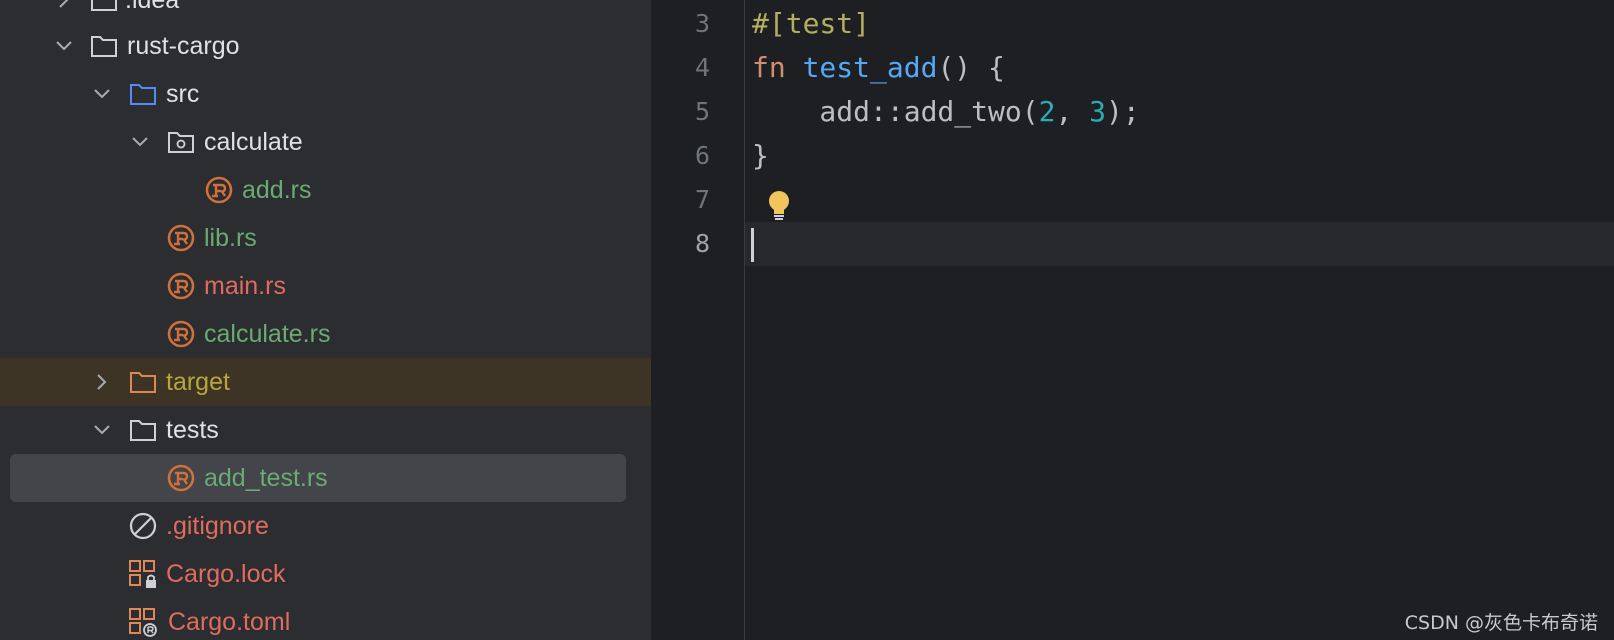  I want to click on tree-item-rust-cargo: rust-cargo, so click(325, 46).